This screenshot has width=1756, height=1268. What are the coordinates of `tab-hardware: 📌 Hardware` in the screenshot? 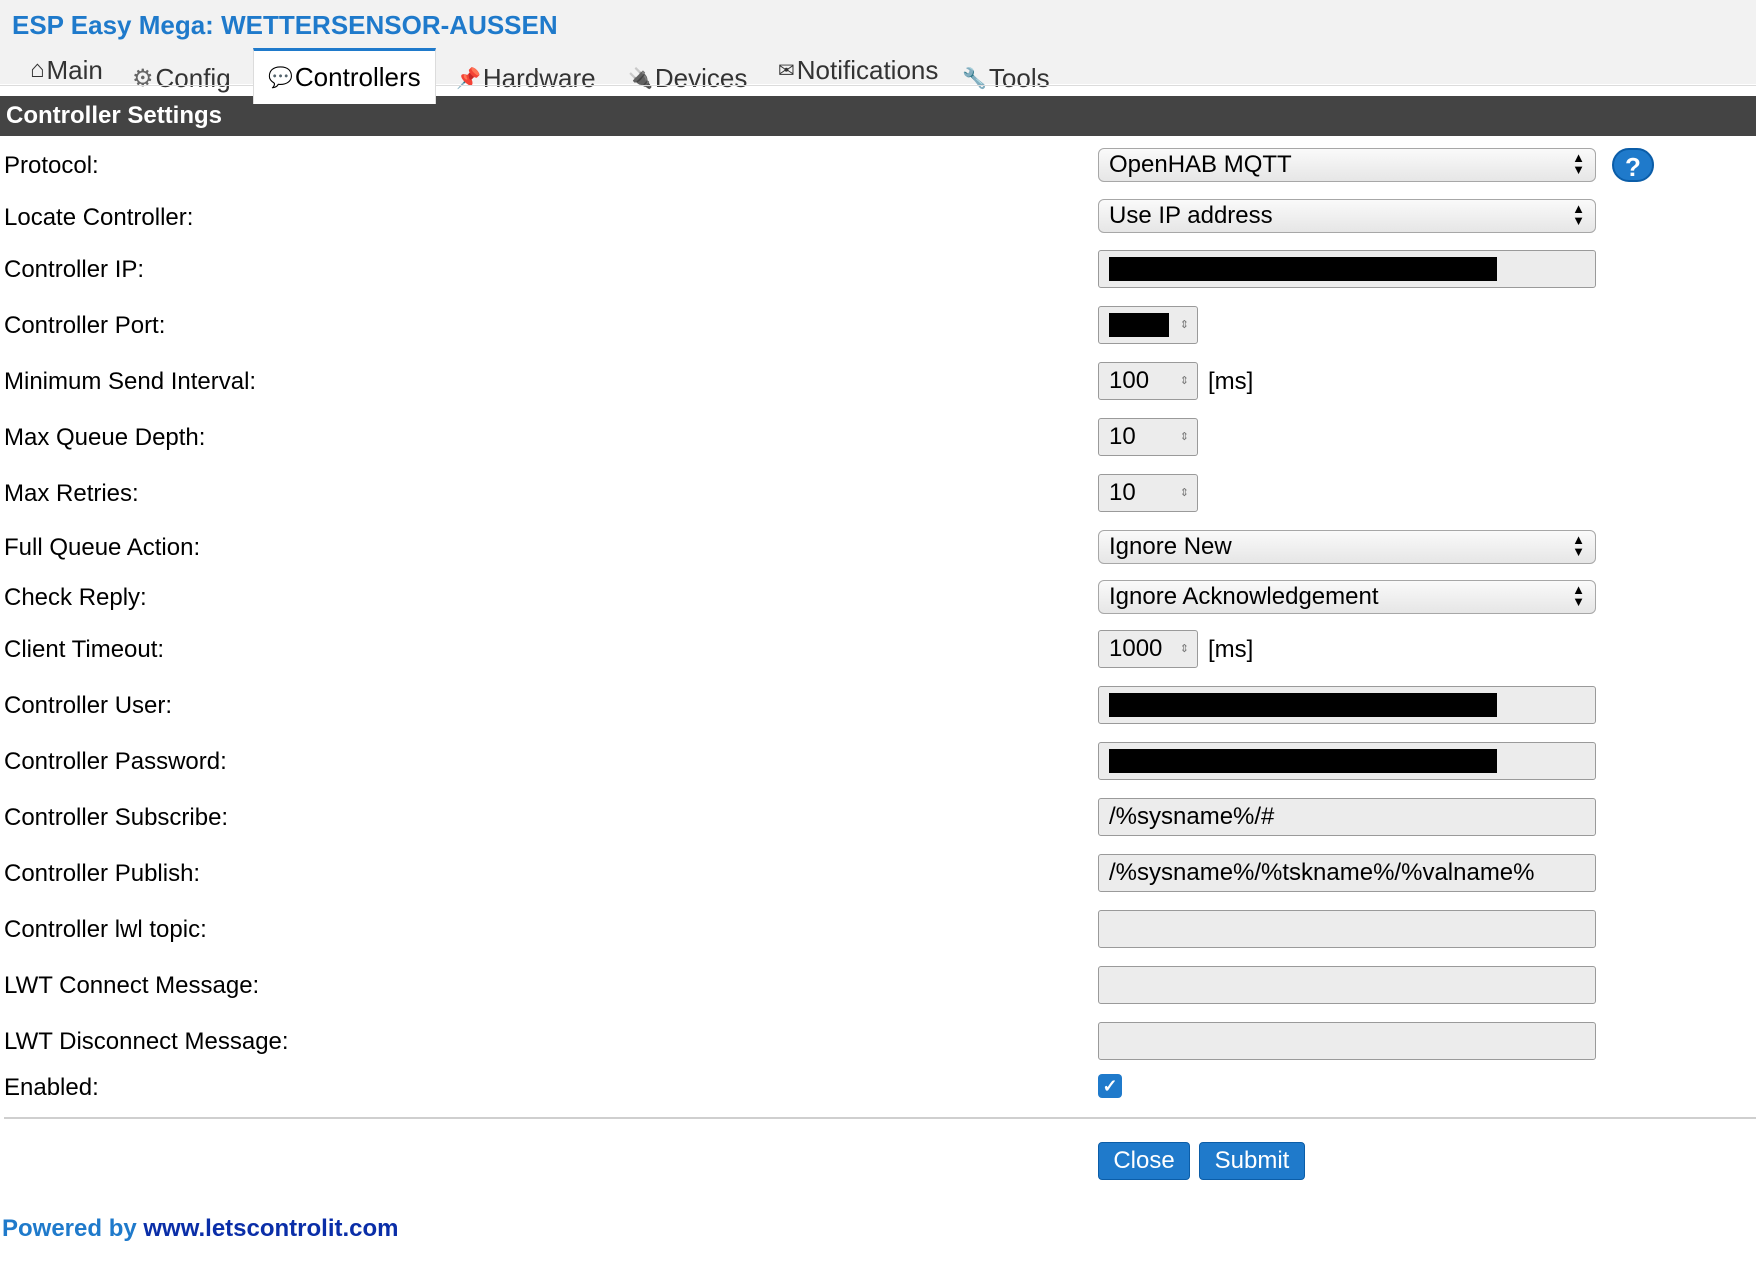 It's located at (526, 78).